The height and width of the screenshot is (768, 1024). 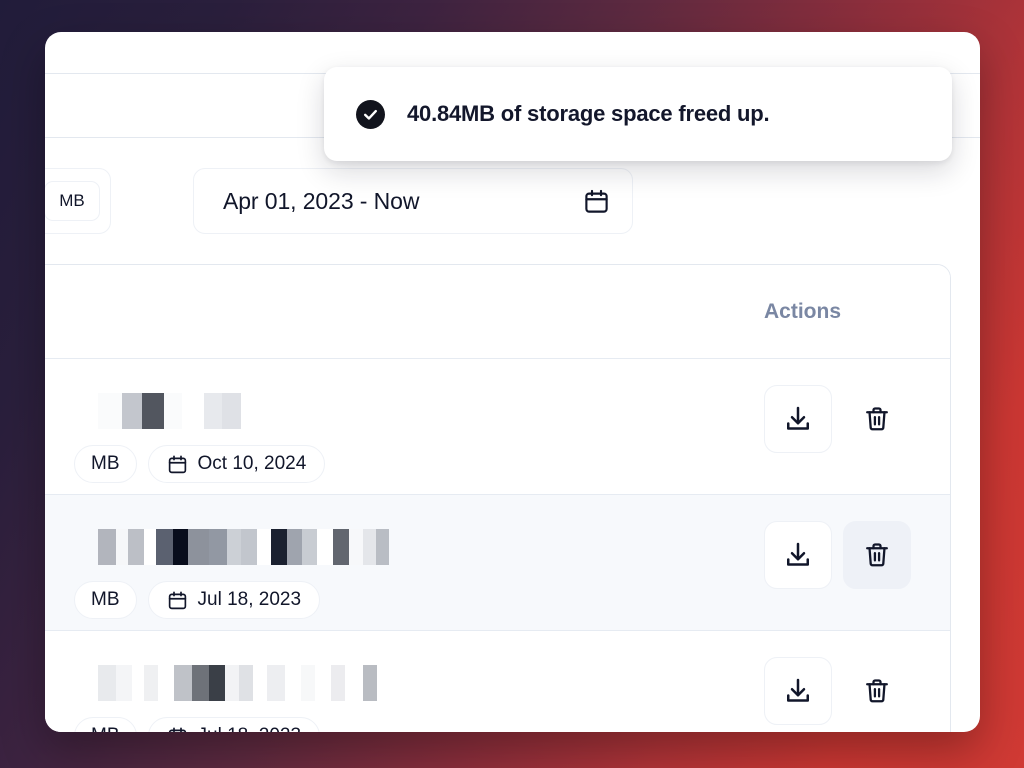 I want to click on check-circle-icon, so click(x=370, y=114).